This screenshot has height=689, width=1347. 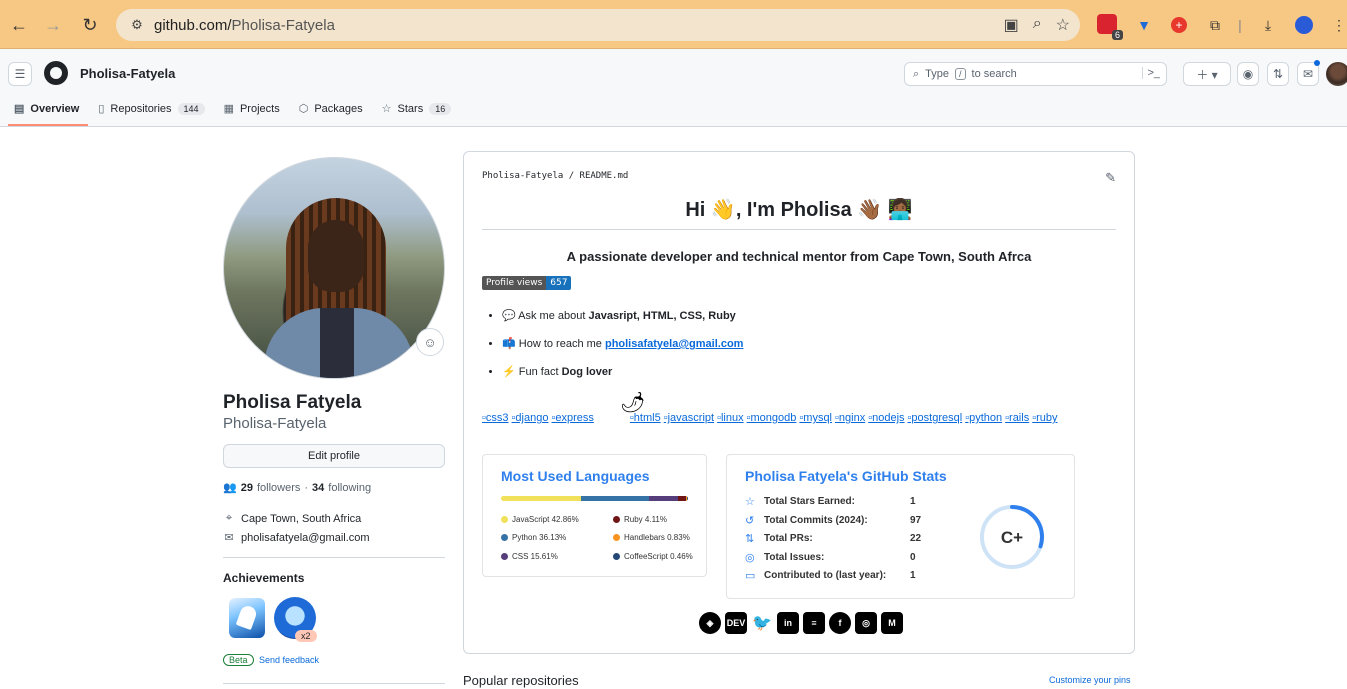 What do you see at coordinates (575, 476) in the screenshot?
I see `languages-card-title: Most Used Languages` at bounding box center [575, 476].